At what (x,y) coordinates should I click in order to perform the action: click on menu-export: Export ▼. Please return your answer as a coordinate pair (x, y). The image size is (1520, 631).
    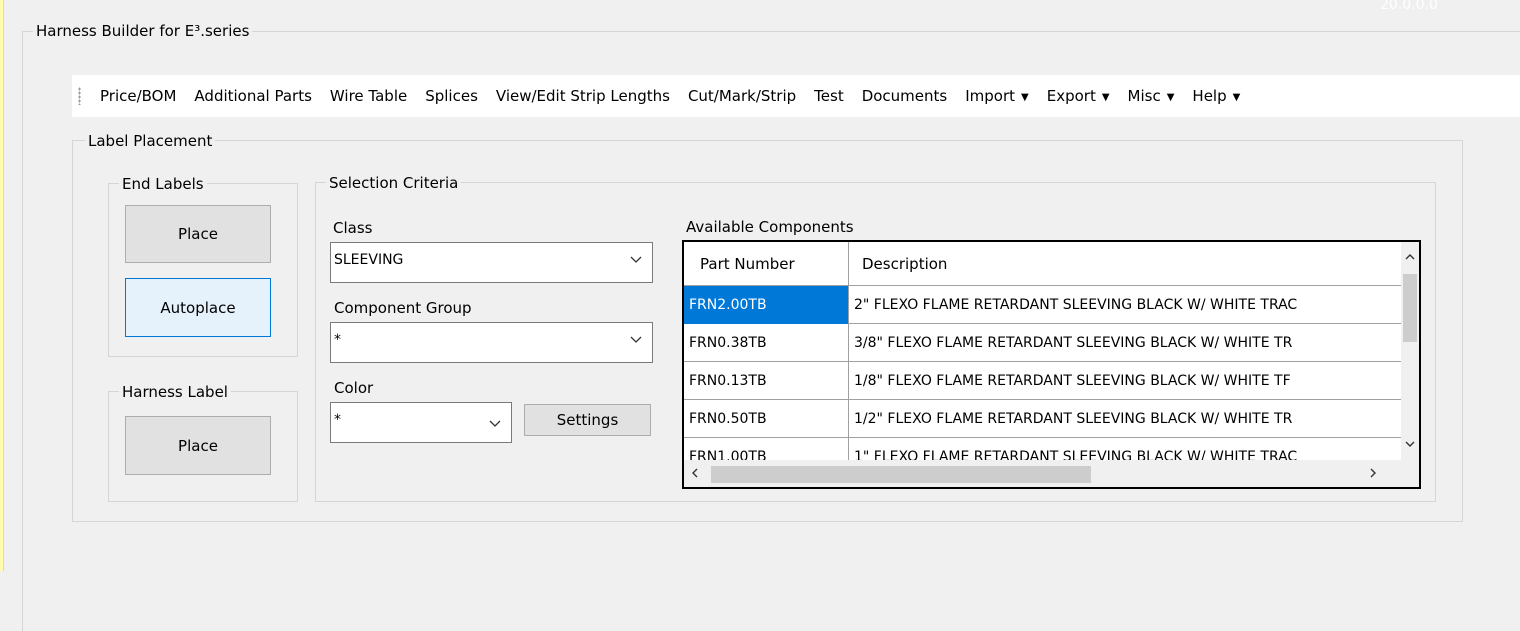
    Looking at the image, I should click on (1078, 96).